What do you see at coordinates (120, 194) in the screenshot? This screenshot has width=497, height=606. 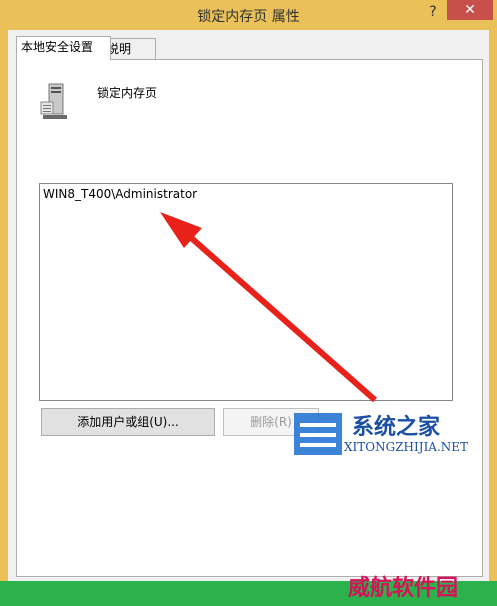 I see `list-item: WIN8_T400\Administrator` at bounding box center [120, 194].